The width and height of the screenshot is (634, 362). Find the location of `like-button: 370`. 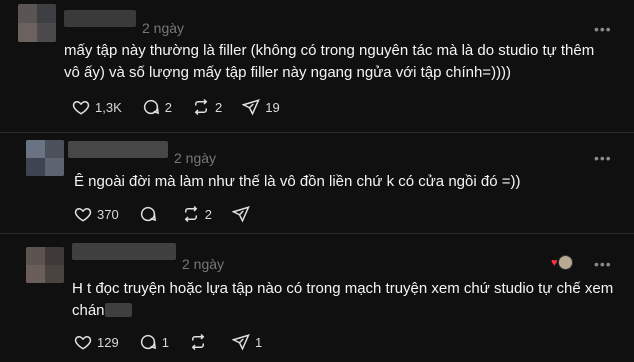

like-button: 370 is located at coordinates (96, 214).